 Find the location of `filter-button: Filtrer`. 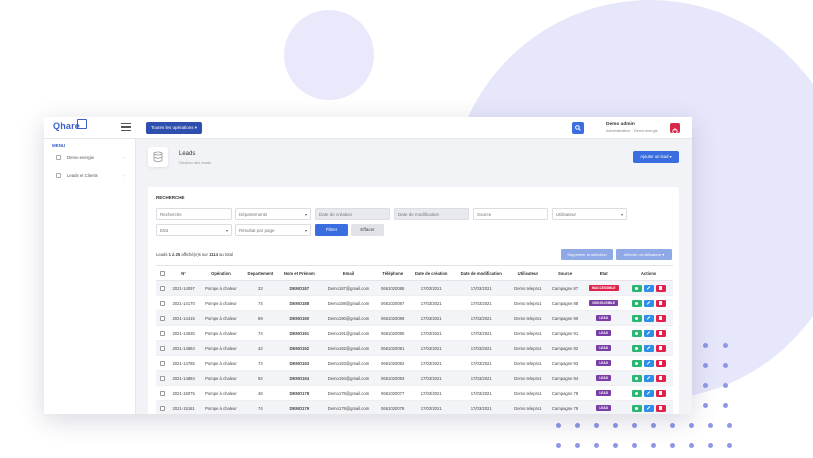

filter-button: Filtrer is located at coordinates (331, 230).